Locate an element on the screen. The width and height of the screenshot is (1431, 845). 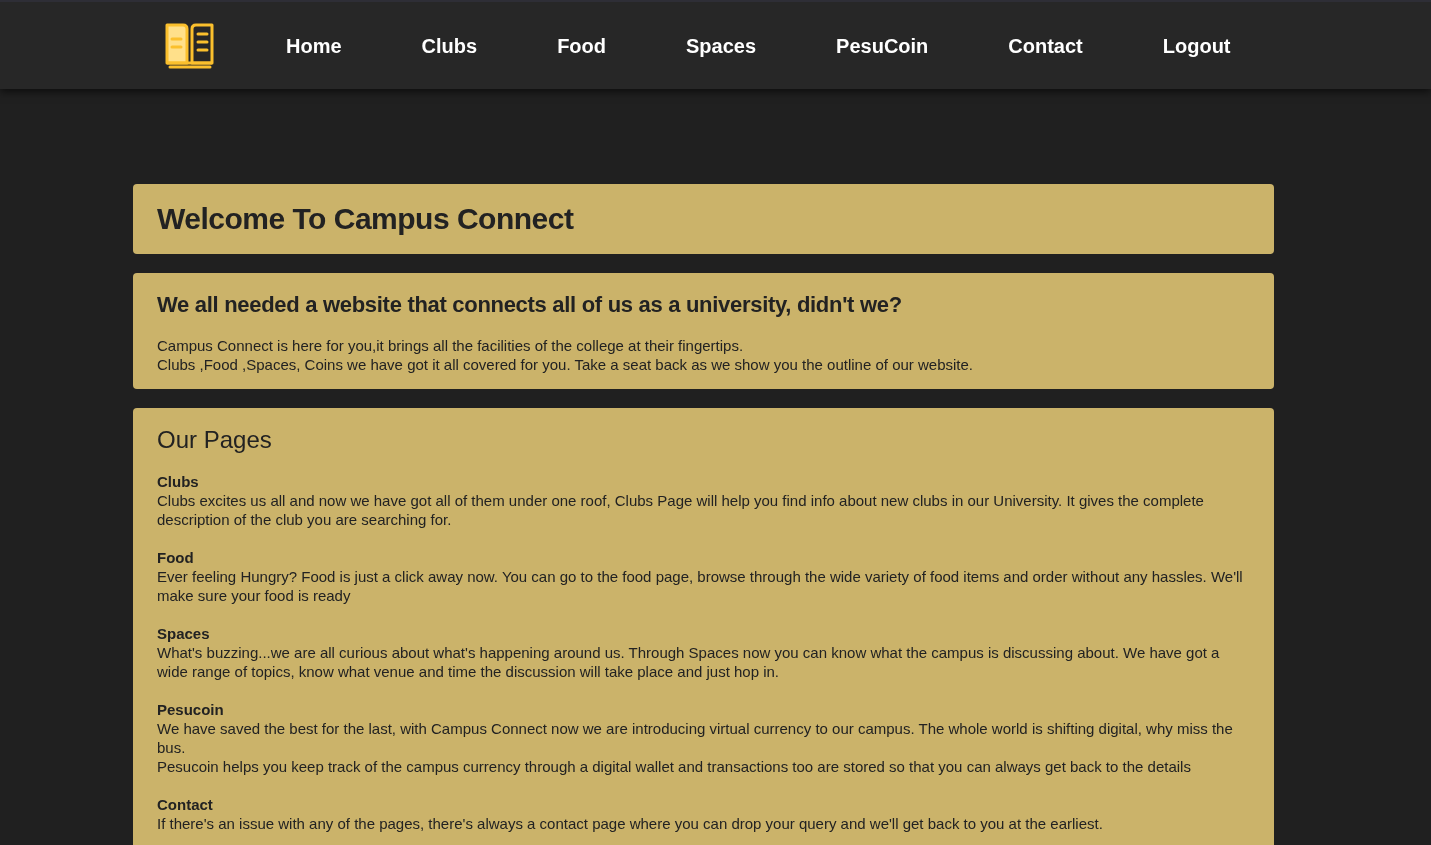
page-section-description: What's buzzing...we are all curious about what's happening around us. Through Spaces now you can know what the campus is discussing about. We have got a wide range of topics, know what venue and time the discussion will take place and just hop in. is located at coordinates (689, 662).